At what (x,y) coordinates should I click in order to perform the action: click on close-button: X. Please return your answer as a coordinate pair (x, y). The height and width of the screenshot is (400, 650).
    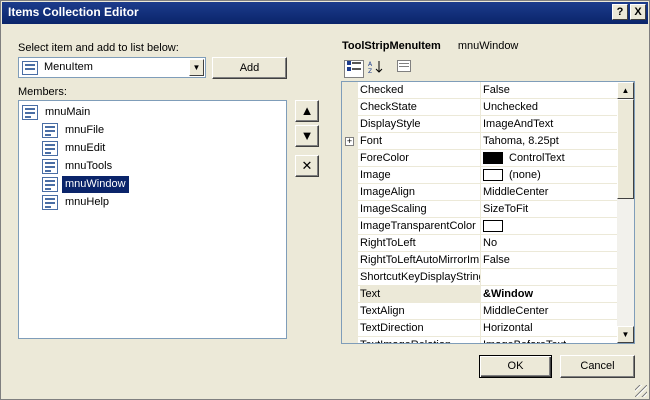
    Looking at the image, I should click on (638, 12).